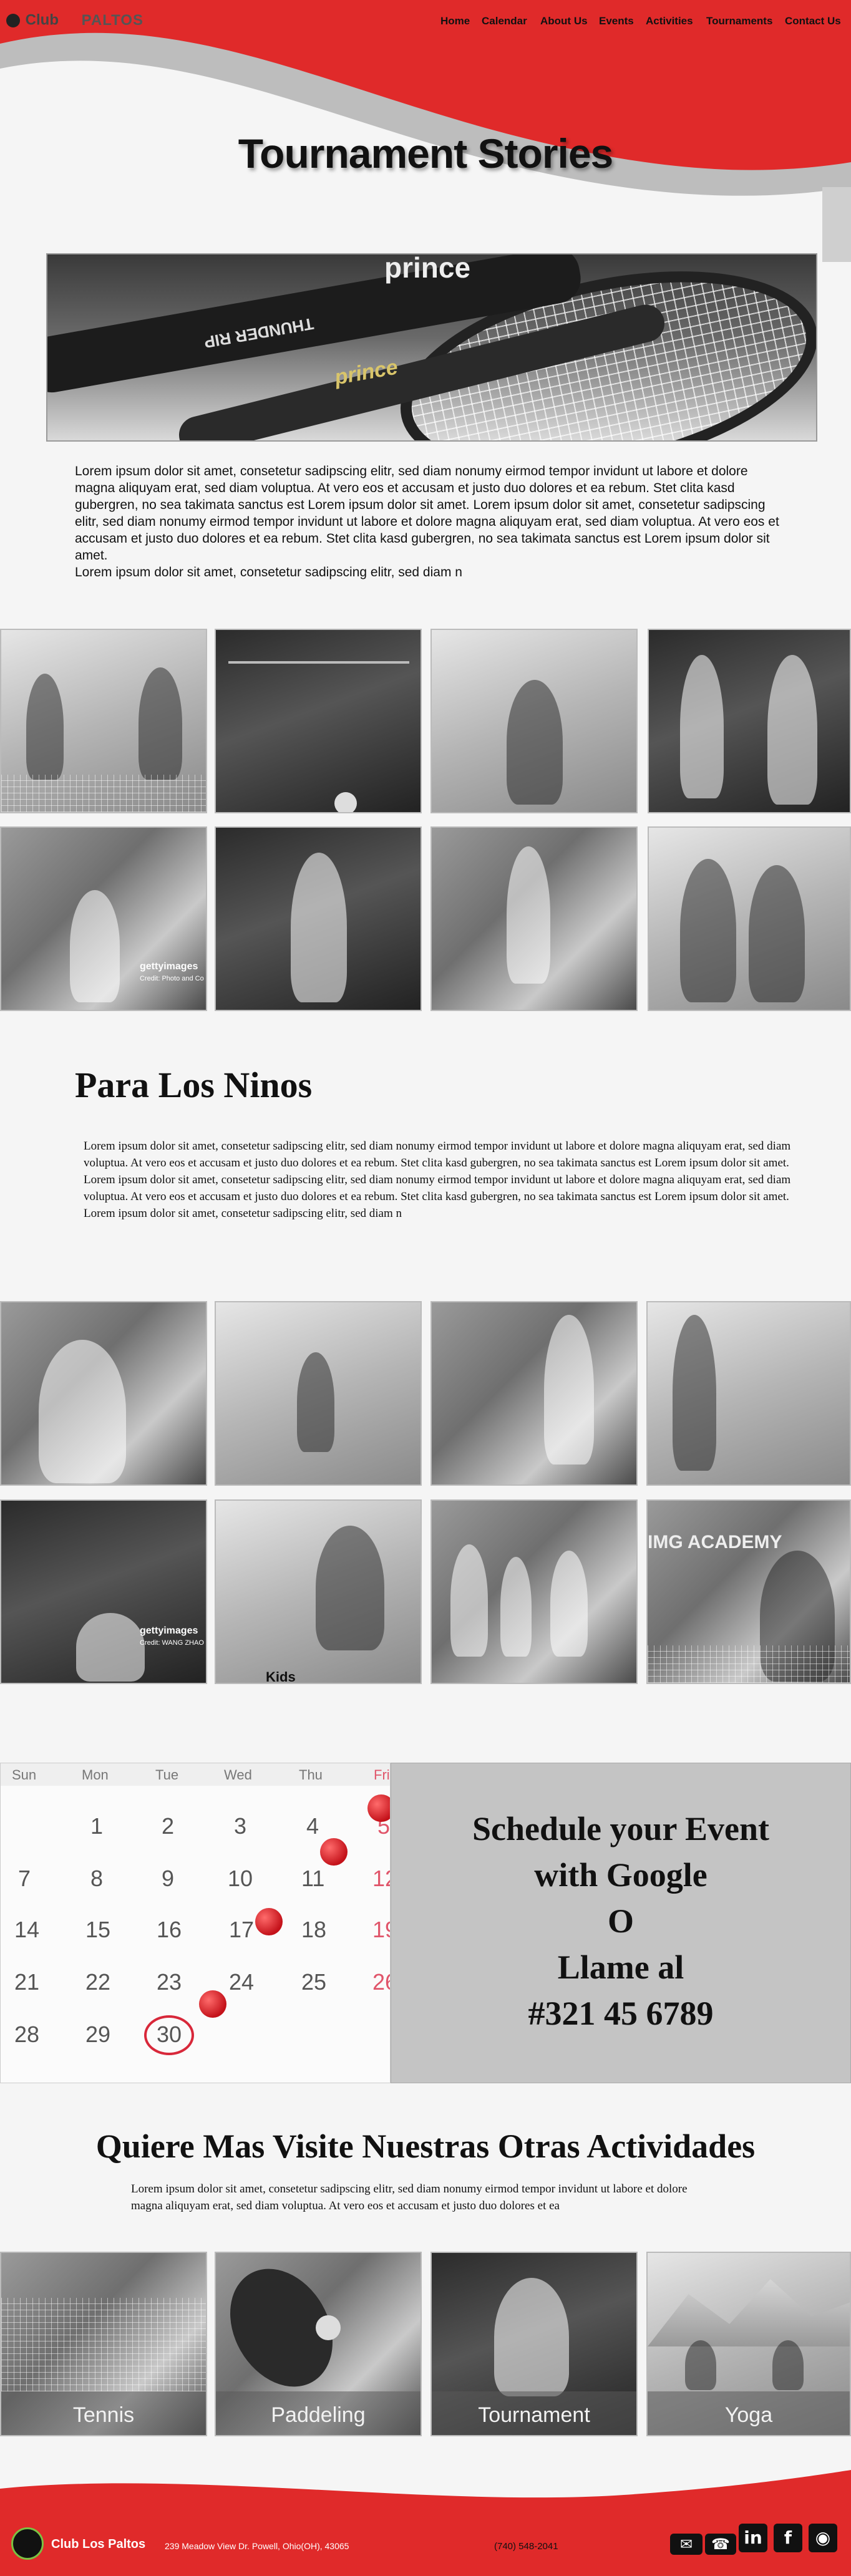 This screenshot has height=2576, width=851. I want to click on phone-icon: ☎, so click(720, 2544).